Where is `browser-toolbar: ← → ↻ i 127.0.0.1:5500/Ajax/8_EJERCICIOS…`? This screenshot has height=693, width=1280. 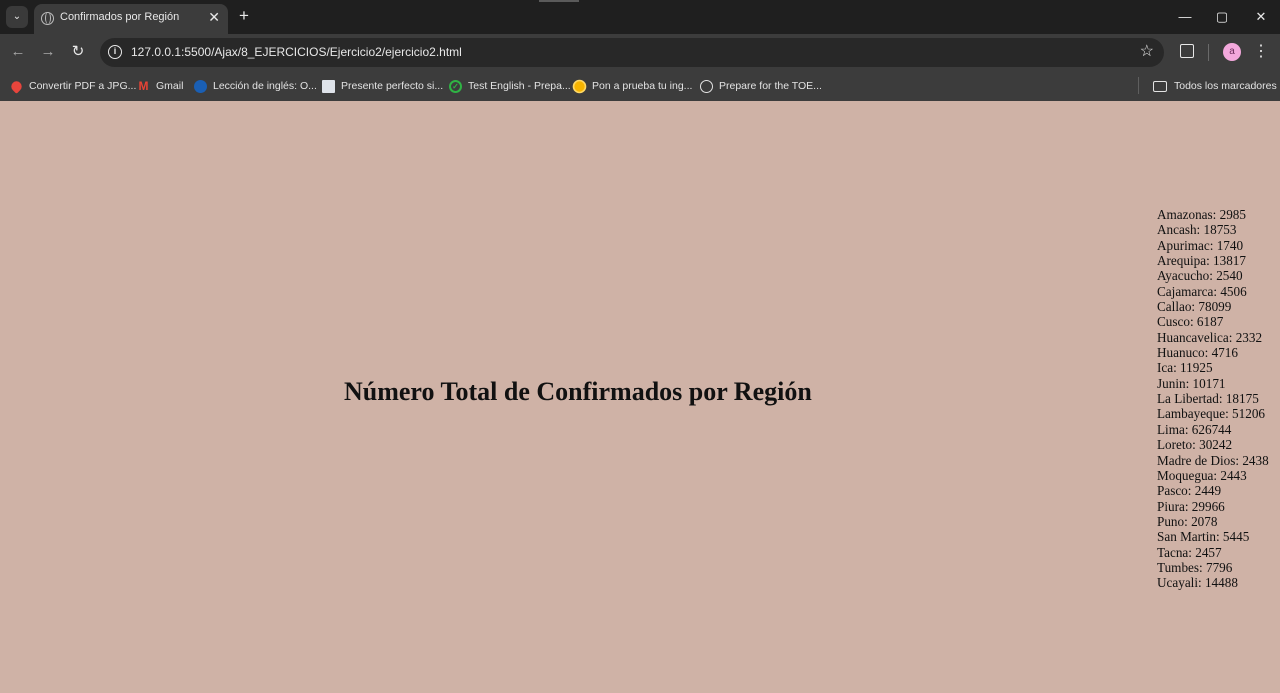
browser-toolbar: ← → ↻ i 127.0.0.1:5500/Ajax/8_EJERCICIOS… is located at coordinates (640, 52).